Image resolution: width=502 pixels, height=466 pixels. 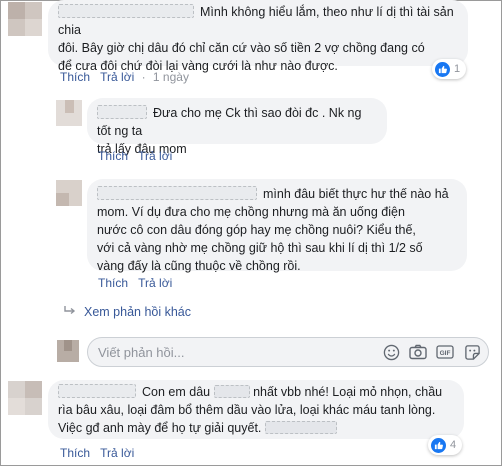 I want to click on comment-actions: Thích Trả lời, so click(x=100, y=453).